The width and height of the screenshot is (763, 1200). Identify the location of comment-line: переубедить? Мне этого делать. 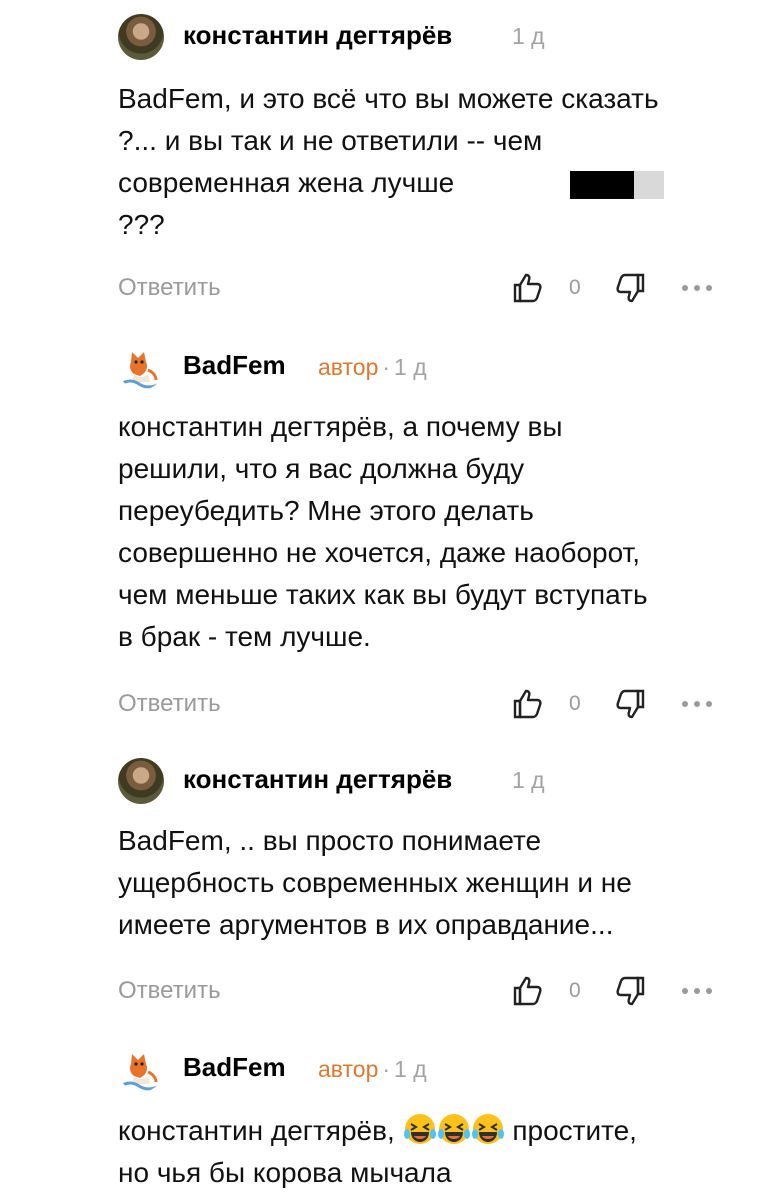
(326, 510).